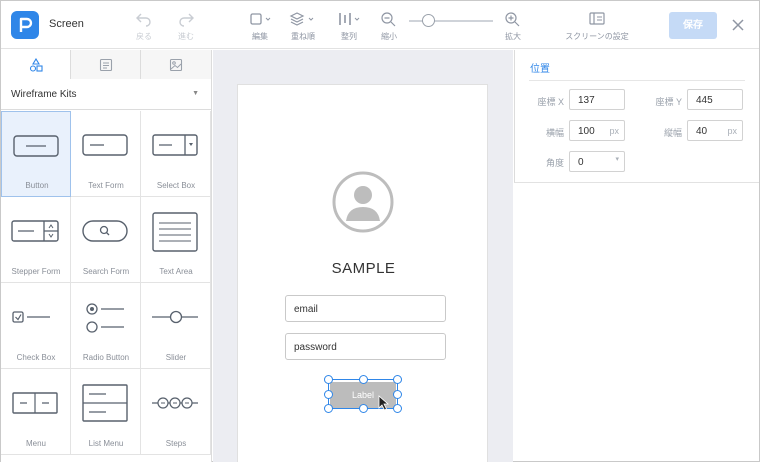 This screenshot has height=462, width=760. I want to click on tab-components, so click(36, 64).